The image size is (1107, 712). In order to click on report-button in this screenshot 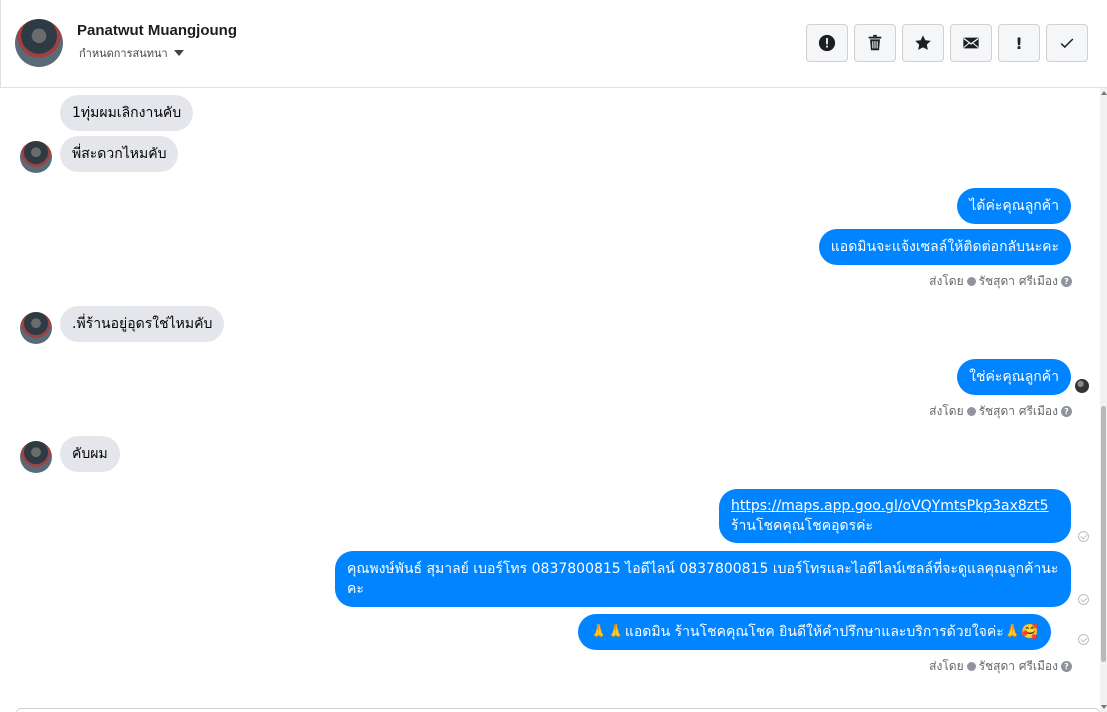, I will do `click(827, 43)`.